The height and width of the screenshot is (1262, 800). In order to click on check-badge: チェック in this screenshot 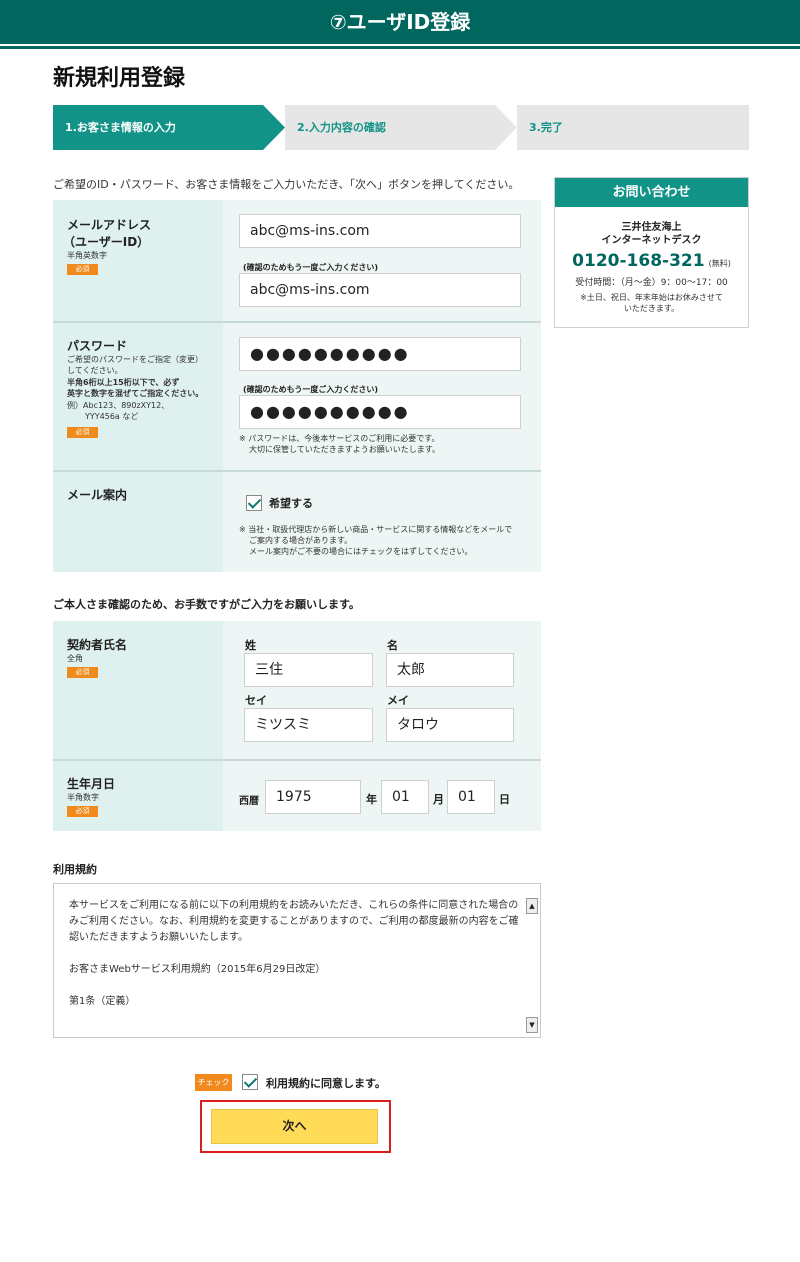, I will do `click(213, 1082)`.